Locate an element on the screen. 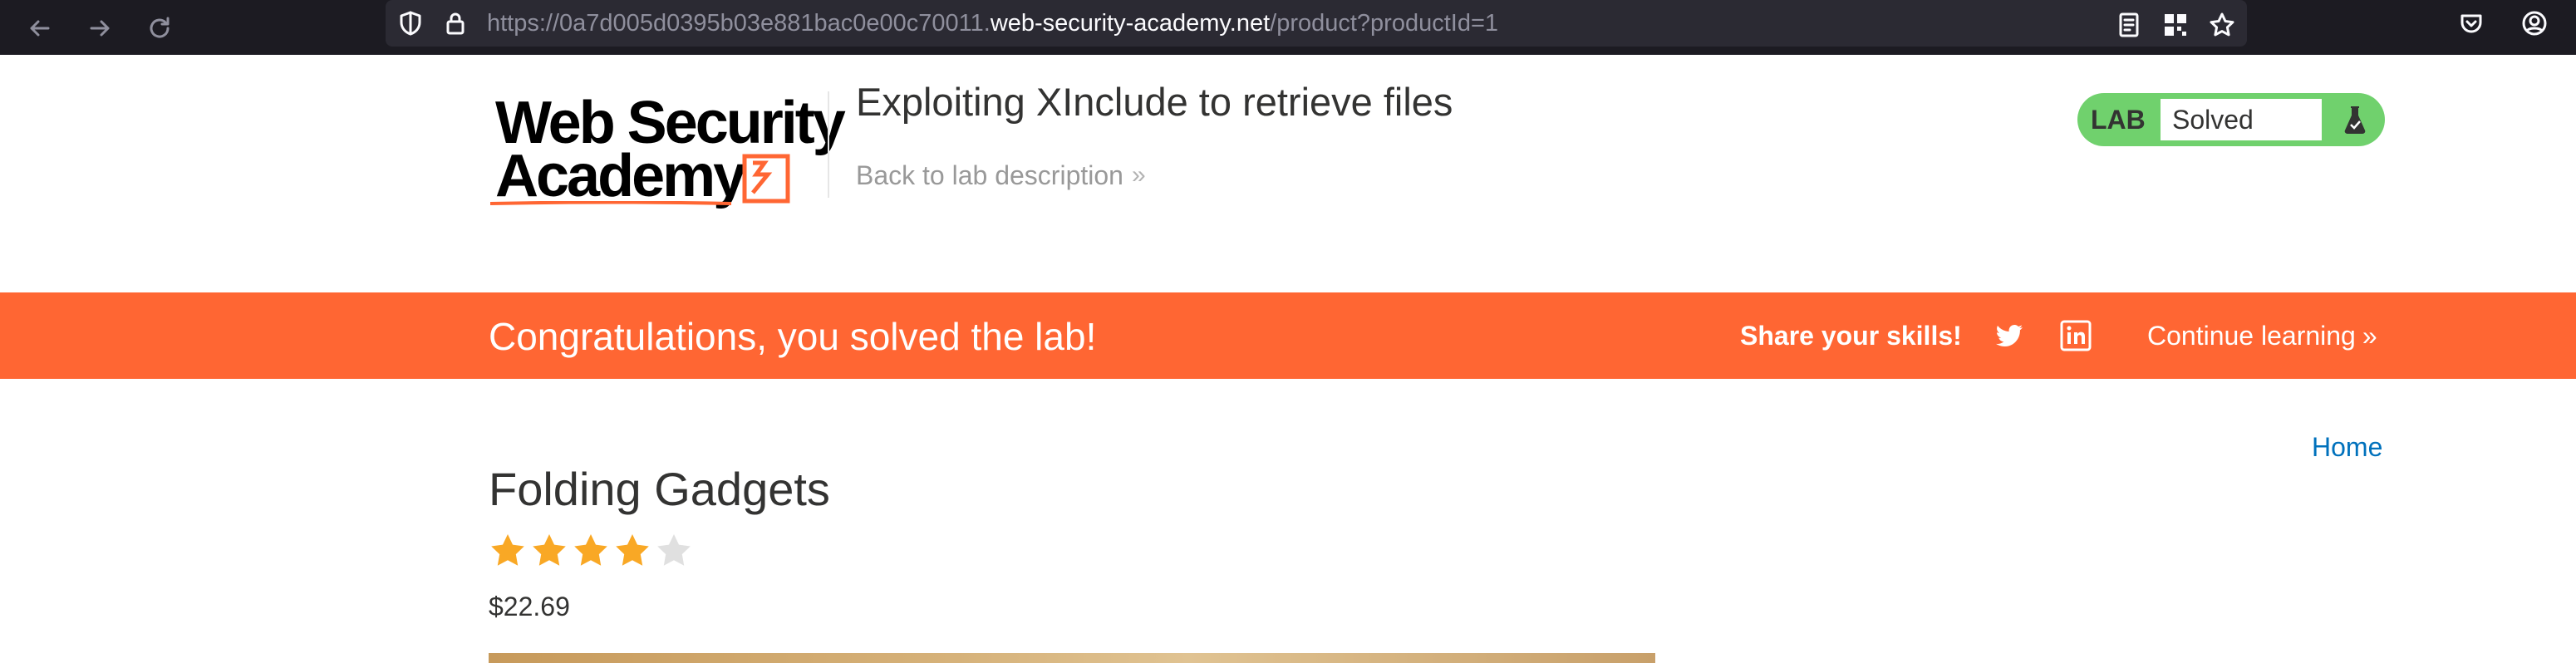 This screenshot has width=2576, height=663. back-to-lab-description-link: Back to lab description » is located at coordinates (1001, 175).